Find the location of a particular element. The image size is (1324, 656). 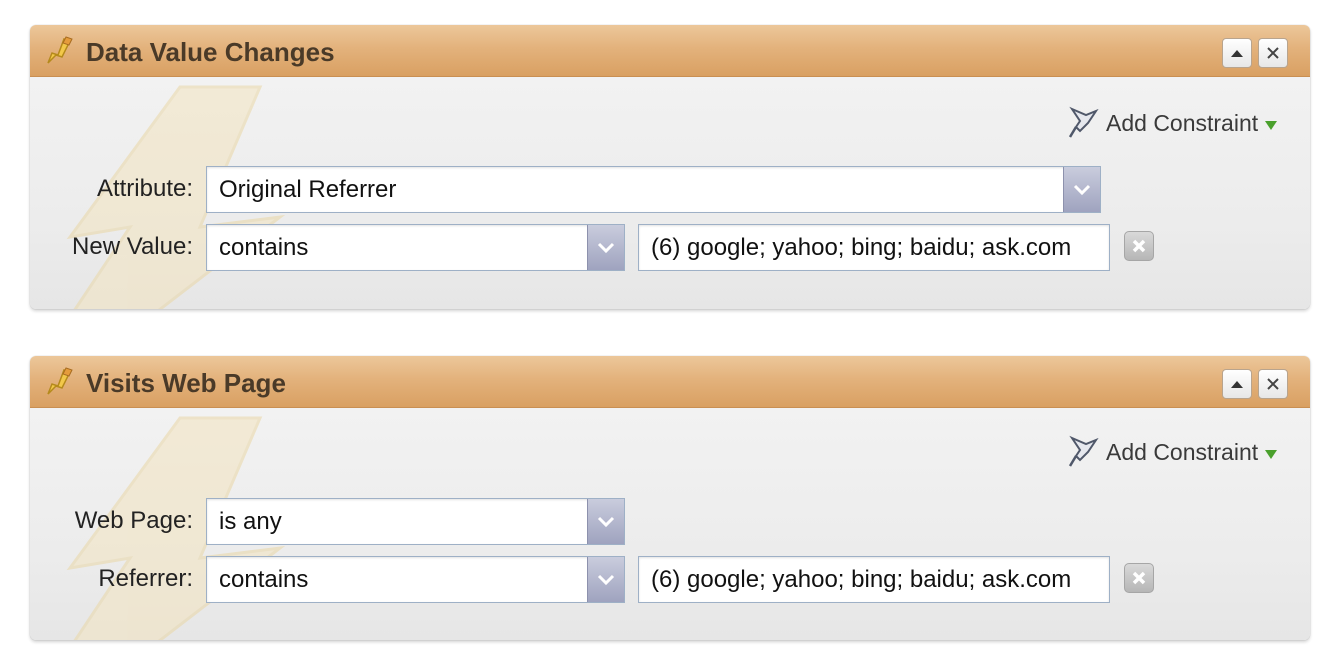

panel-title: Visits Web Page is located at coordinates (186, 383).